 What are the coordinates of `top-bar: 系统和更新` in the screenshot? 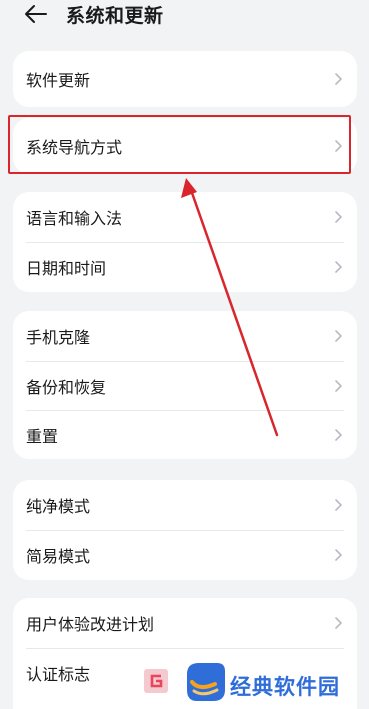 It's located at (184, 18).